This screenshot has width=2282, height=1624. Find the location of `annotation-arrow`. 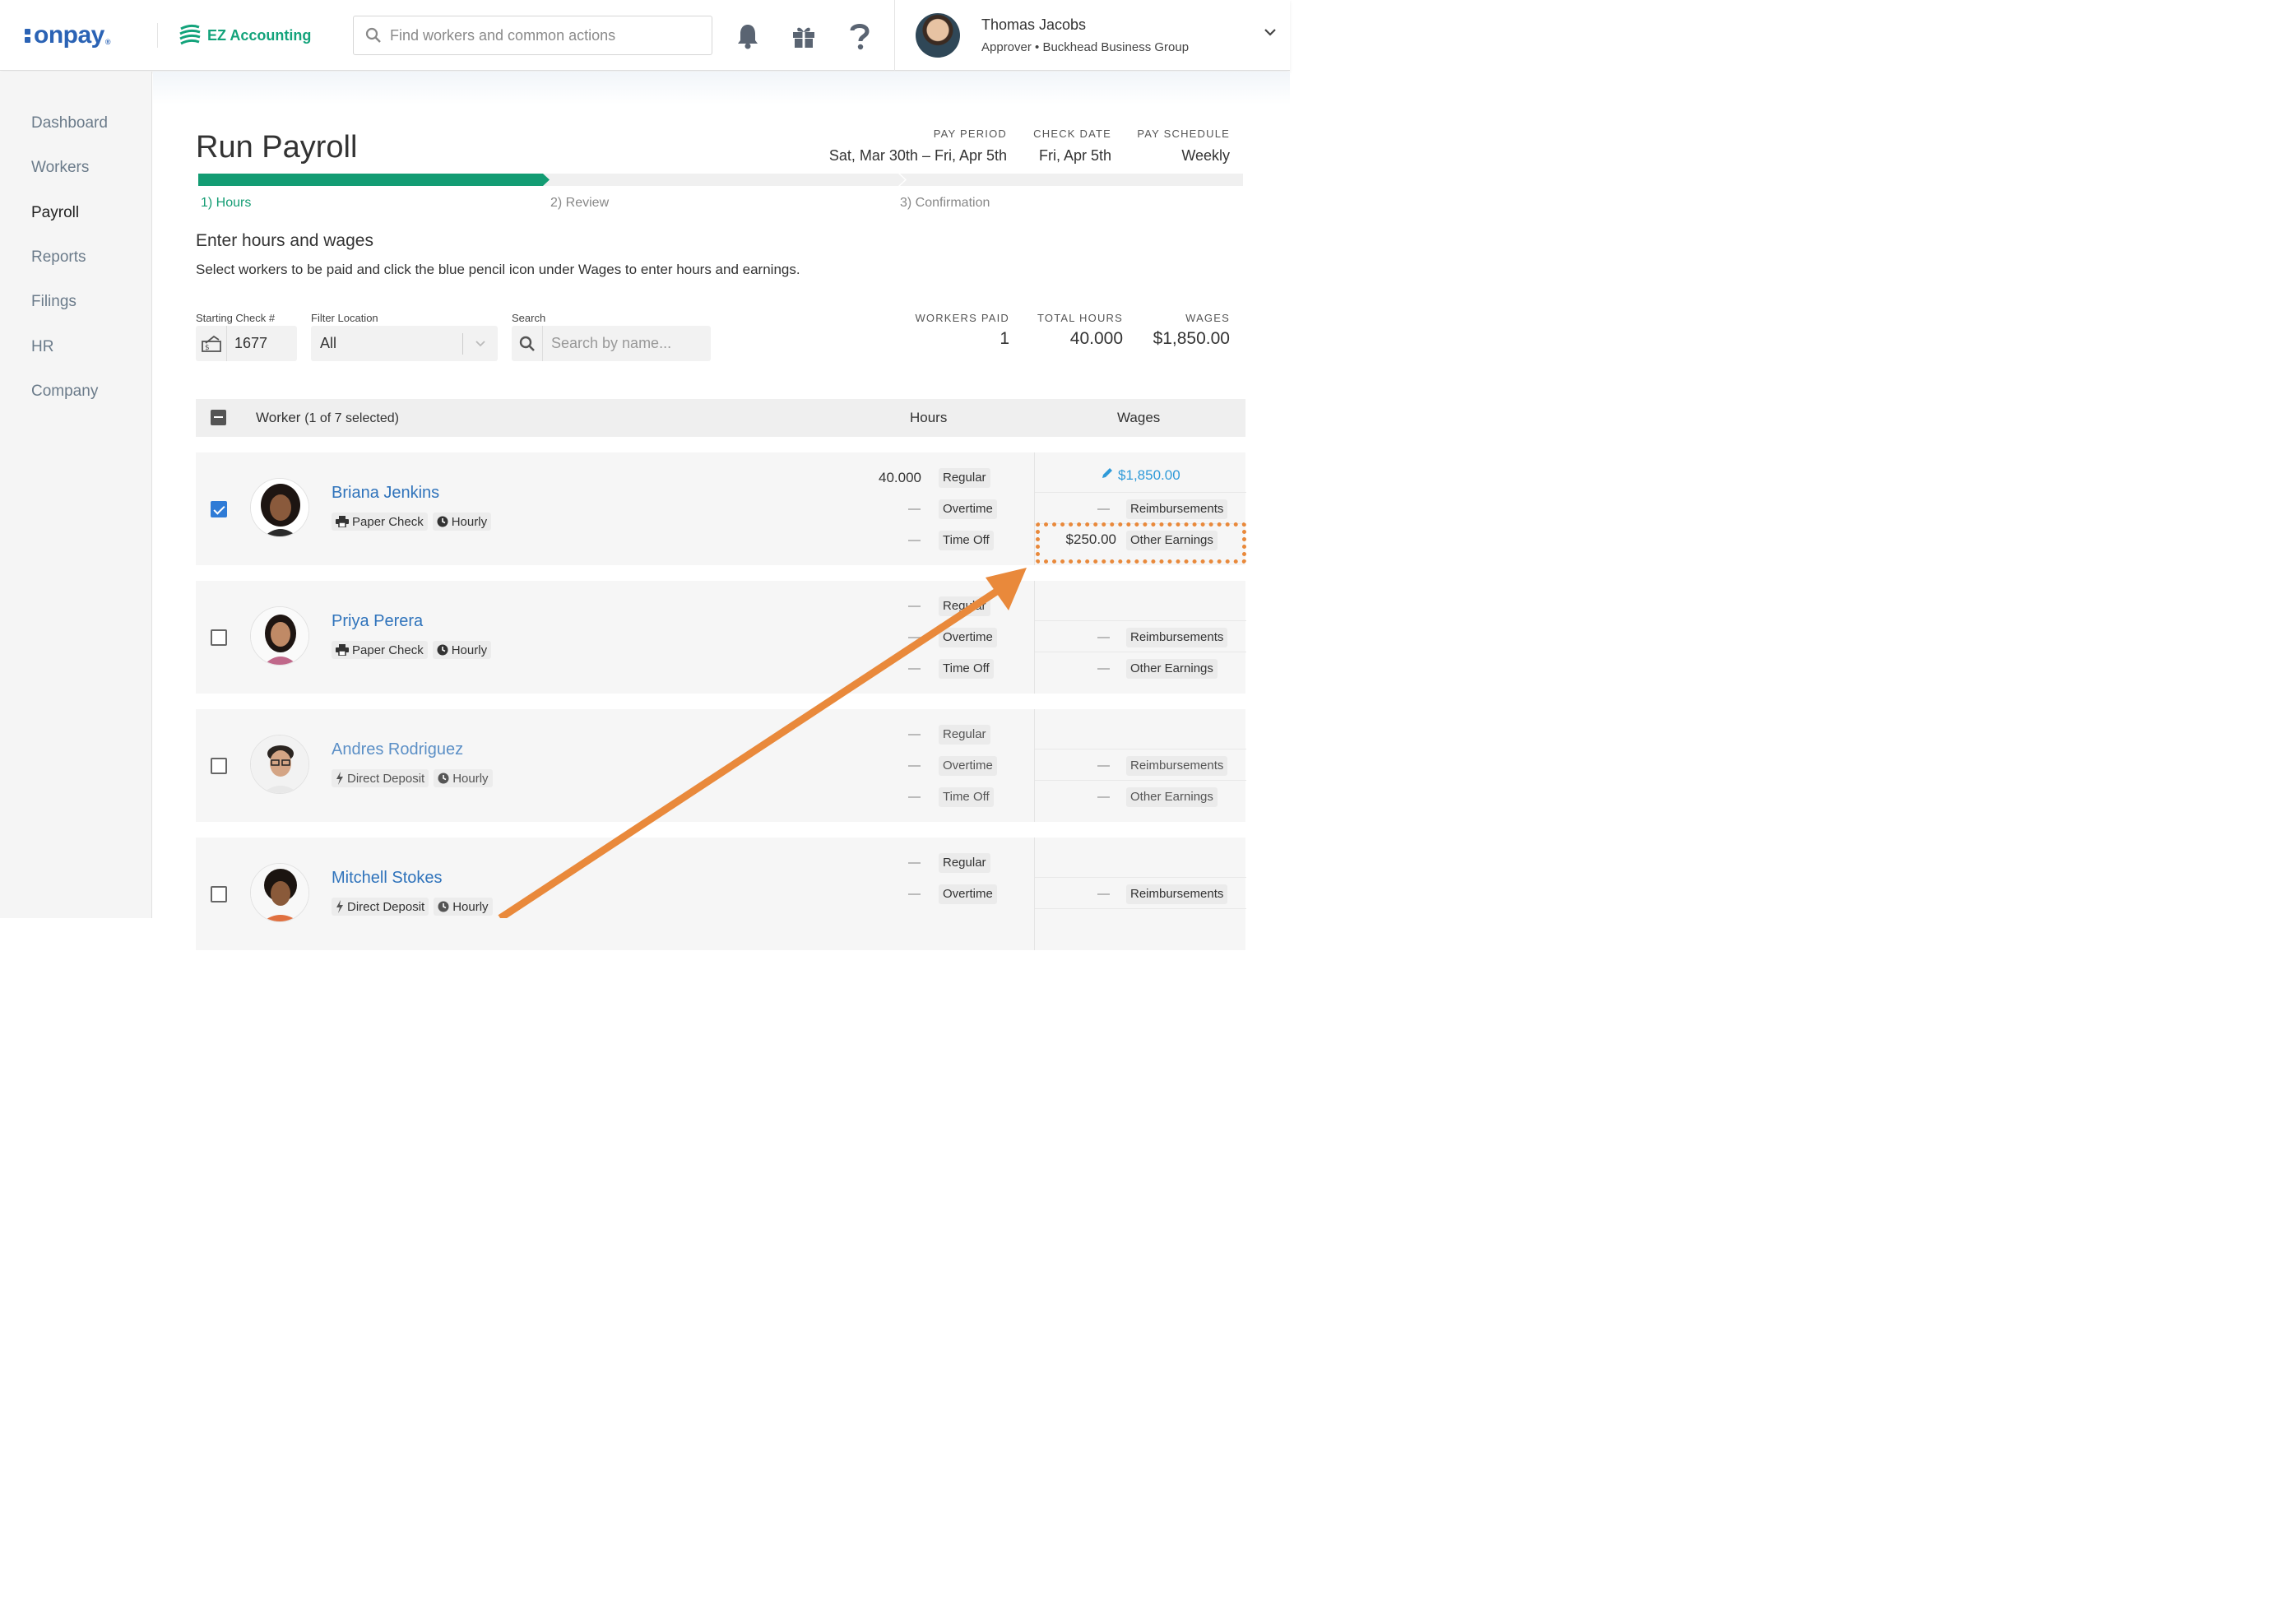

annotation-arrow is located at coordinates (763, 743).